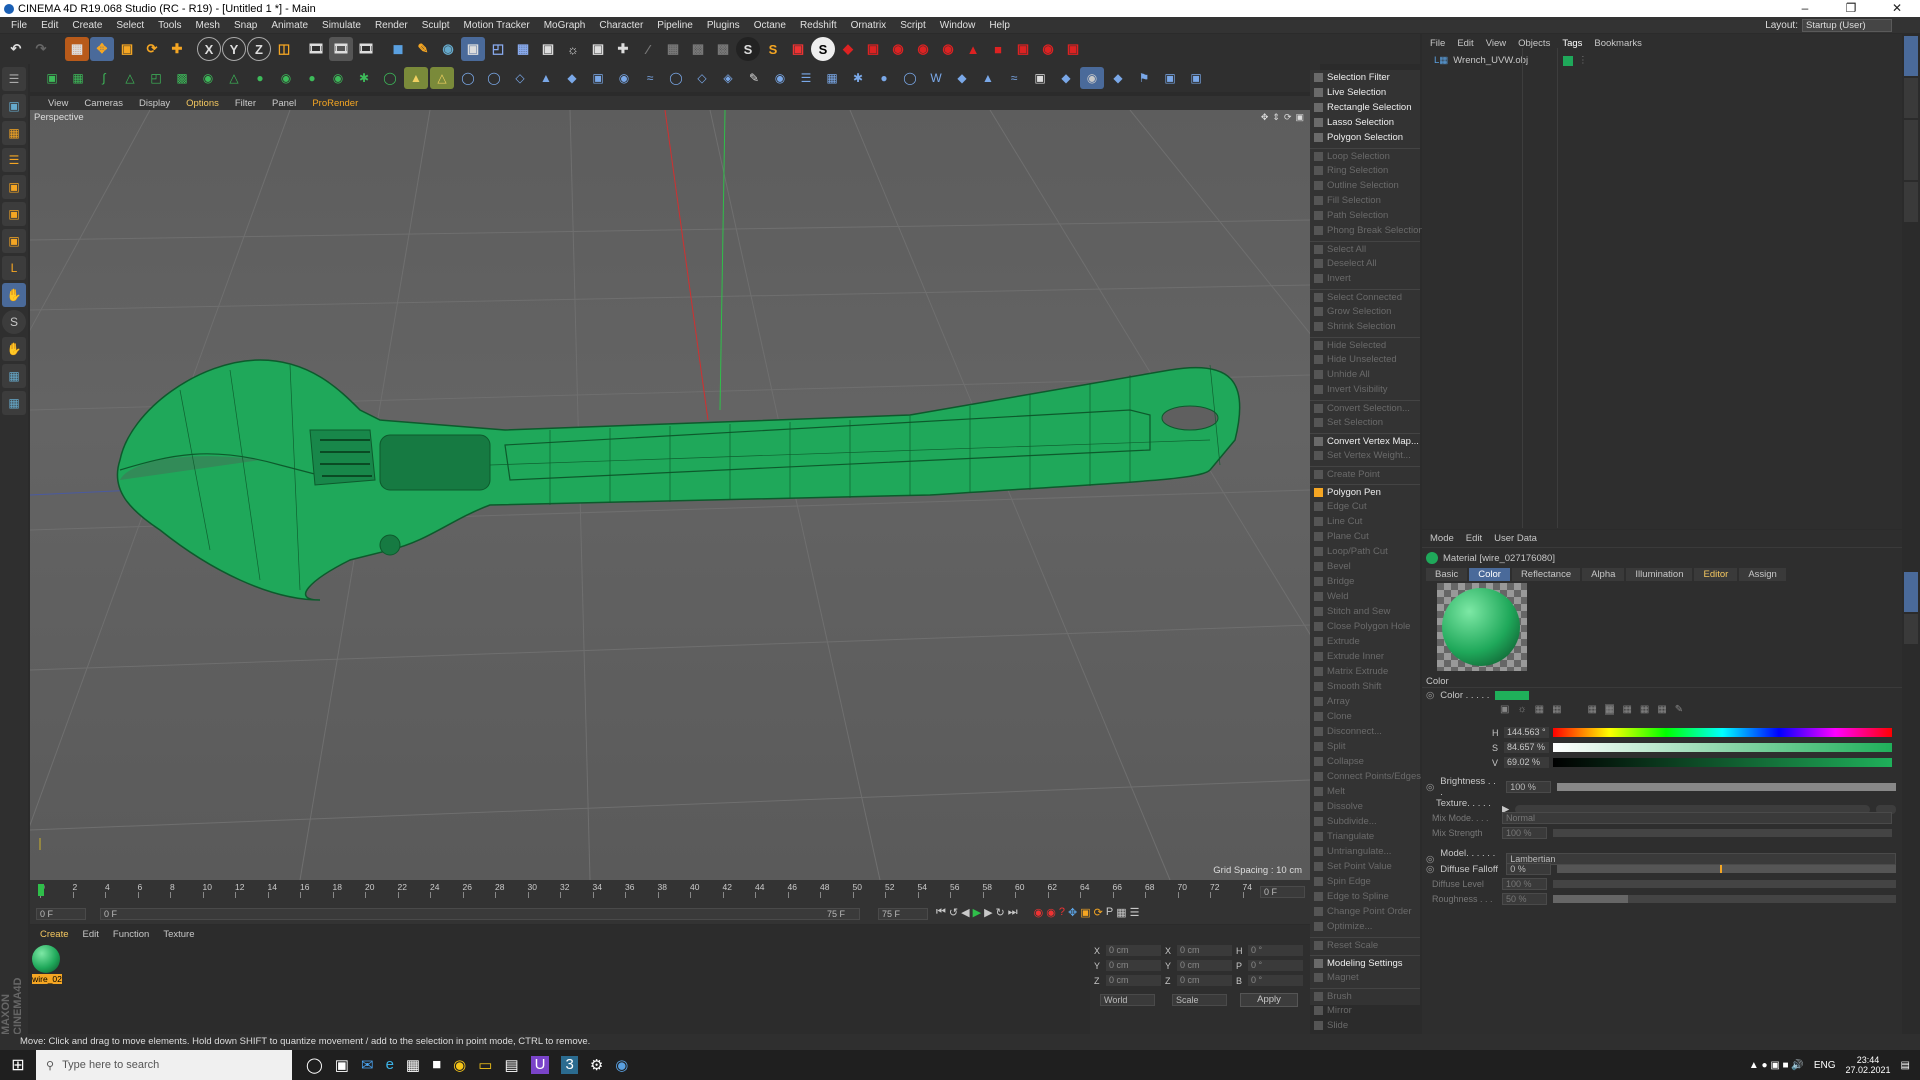 The image size is (1920, 1080). I want to click on search-box: ⚲ Type here to search, so click(164, 1065).